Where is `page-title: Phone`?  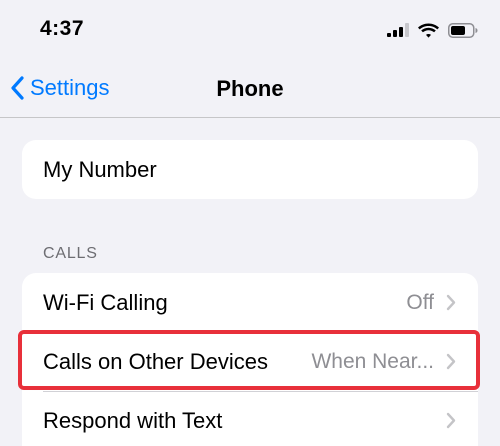
page-title: Phone is located at coordinates (250, 88).